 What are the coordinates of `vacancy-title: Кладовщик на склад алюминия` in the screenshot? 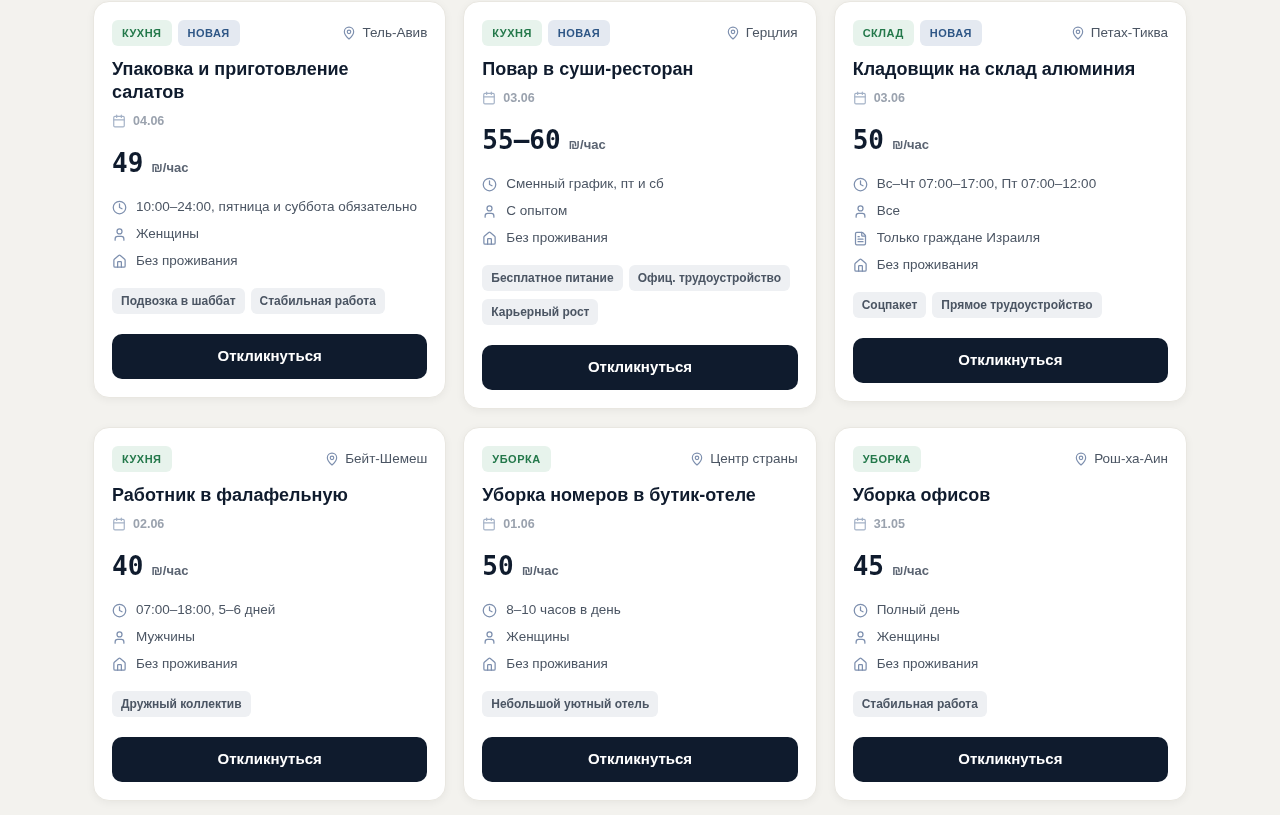 It's located at (994, 69).